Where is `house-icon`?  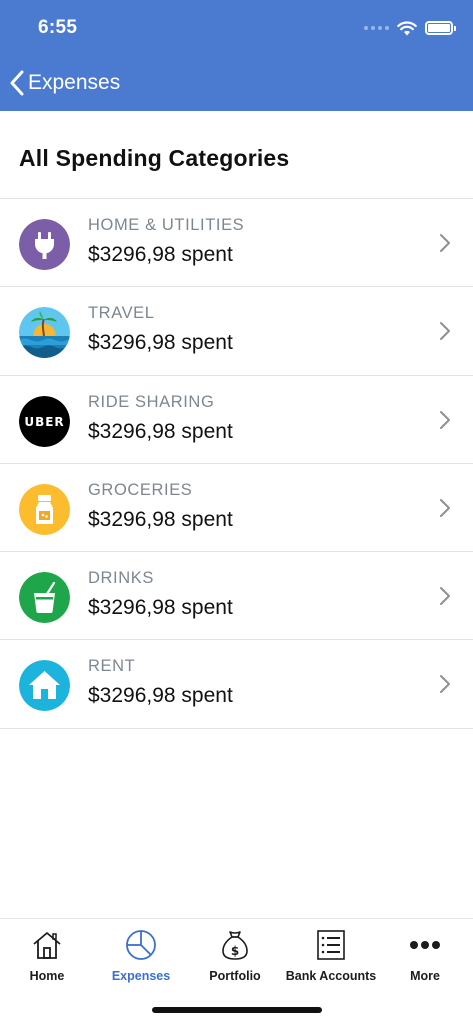
house-icon is located at coordinates (44, 686).